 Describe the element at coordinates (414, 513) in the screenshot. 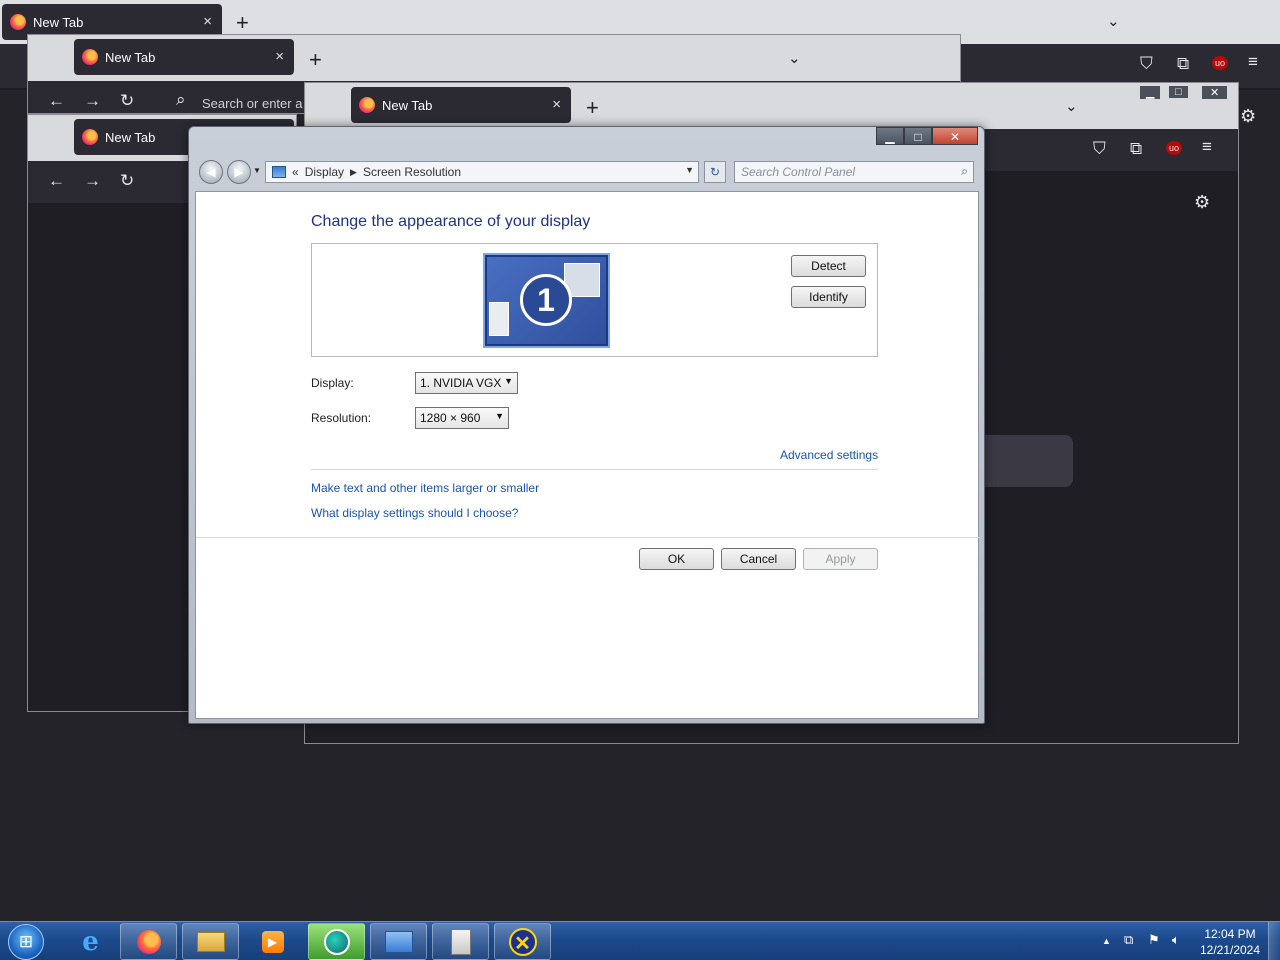

I see `display-settings-help-link: What display settings should I choose?` at that location.